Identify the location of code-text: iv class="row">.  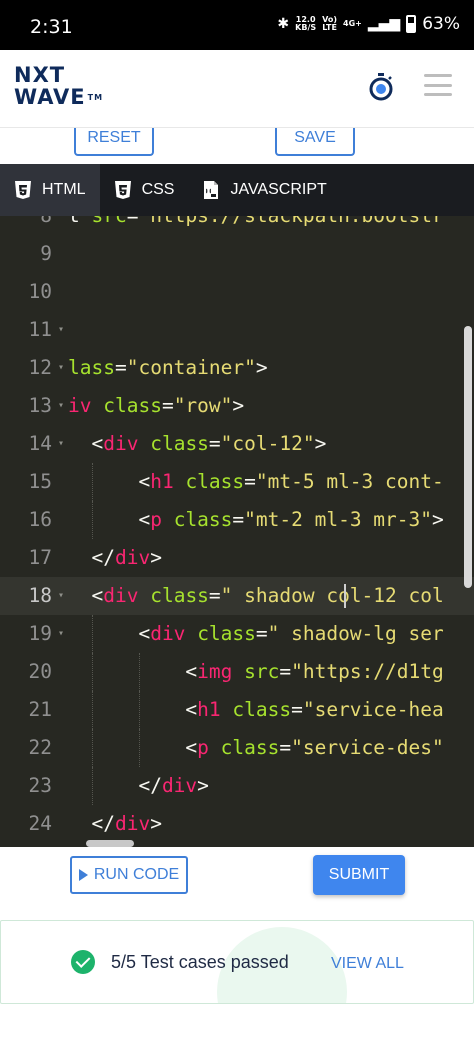
(156, 405).